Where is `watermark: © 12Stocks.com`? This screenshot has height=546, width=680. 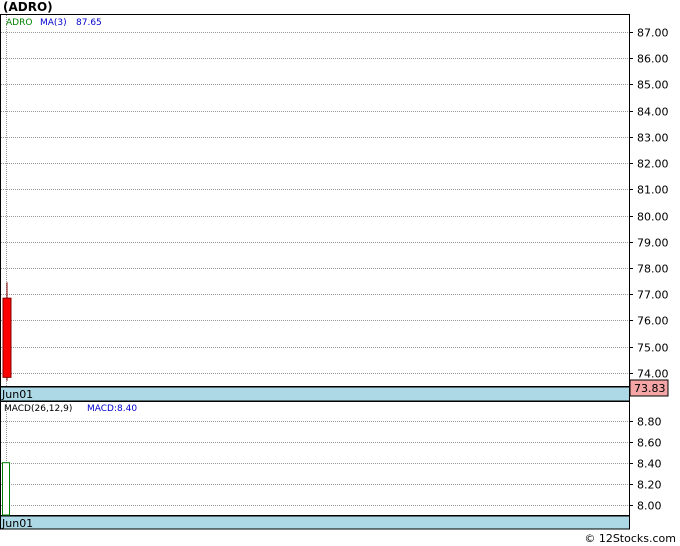 watermark: © 12Stocks.com is located at coordinates (630, 538).